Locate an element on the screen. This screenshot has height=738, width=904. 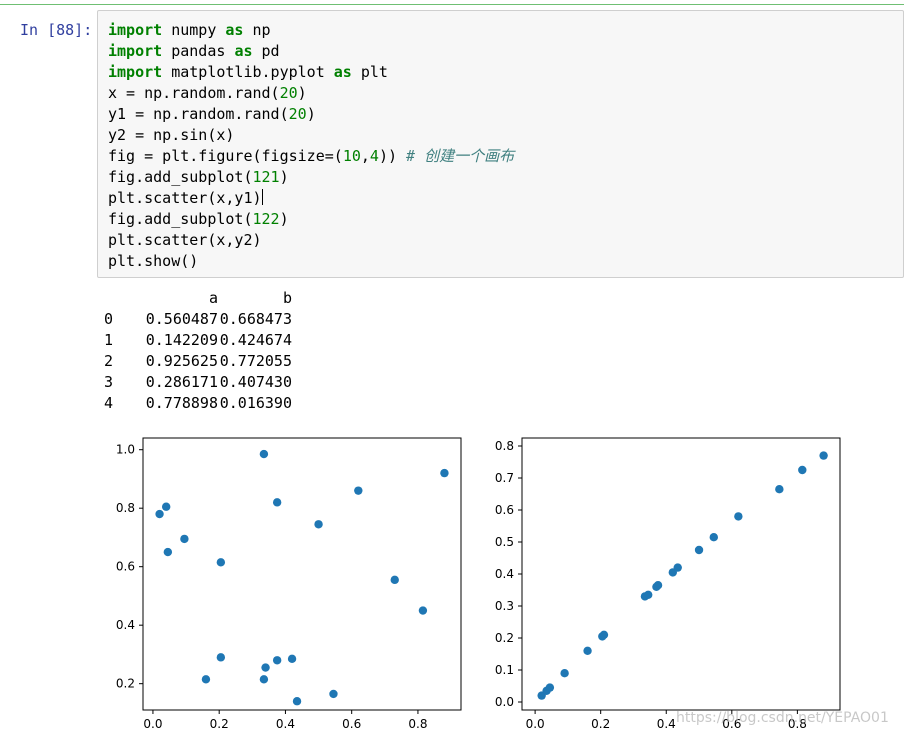
x-tick-label: 0.6 is located at coordinates (351, 724).